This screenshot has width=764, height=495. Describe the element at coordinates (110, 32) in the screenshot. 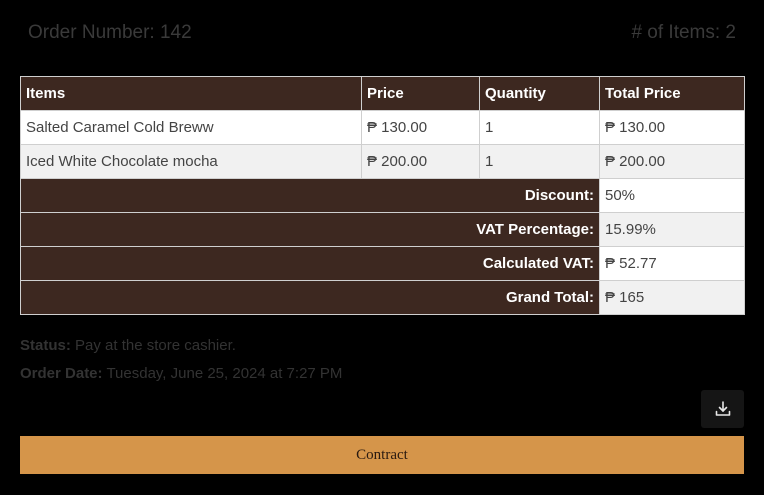

I see `order-number: Order Number: 142` at that location.